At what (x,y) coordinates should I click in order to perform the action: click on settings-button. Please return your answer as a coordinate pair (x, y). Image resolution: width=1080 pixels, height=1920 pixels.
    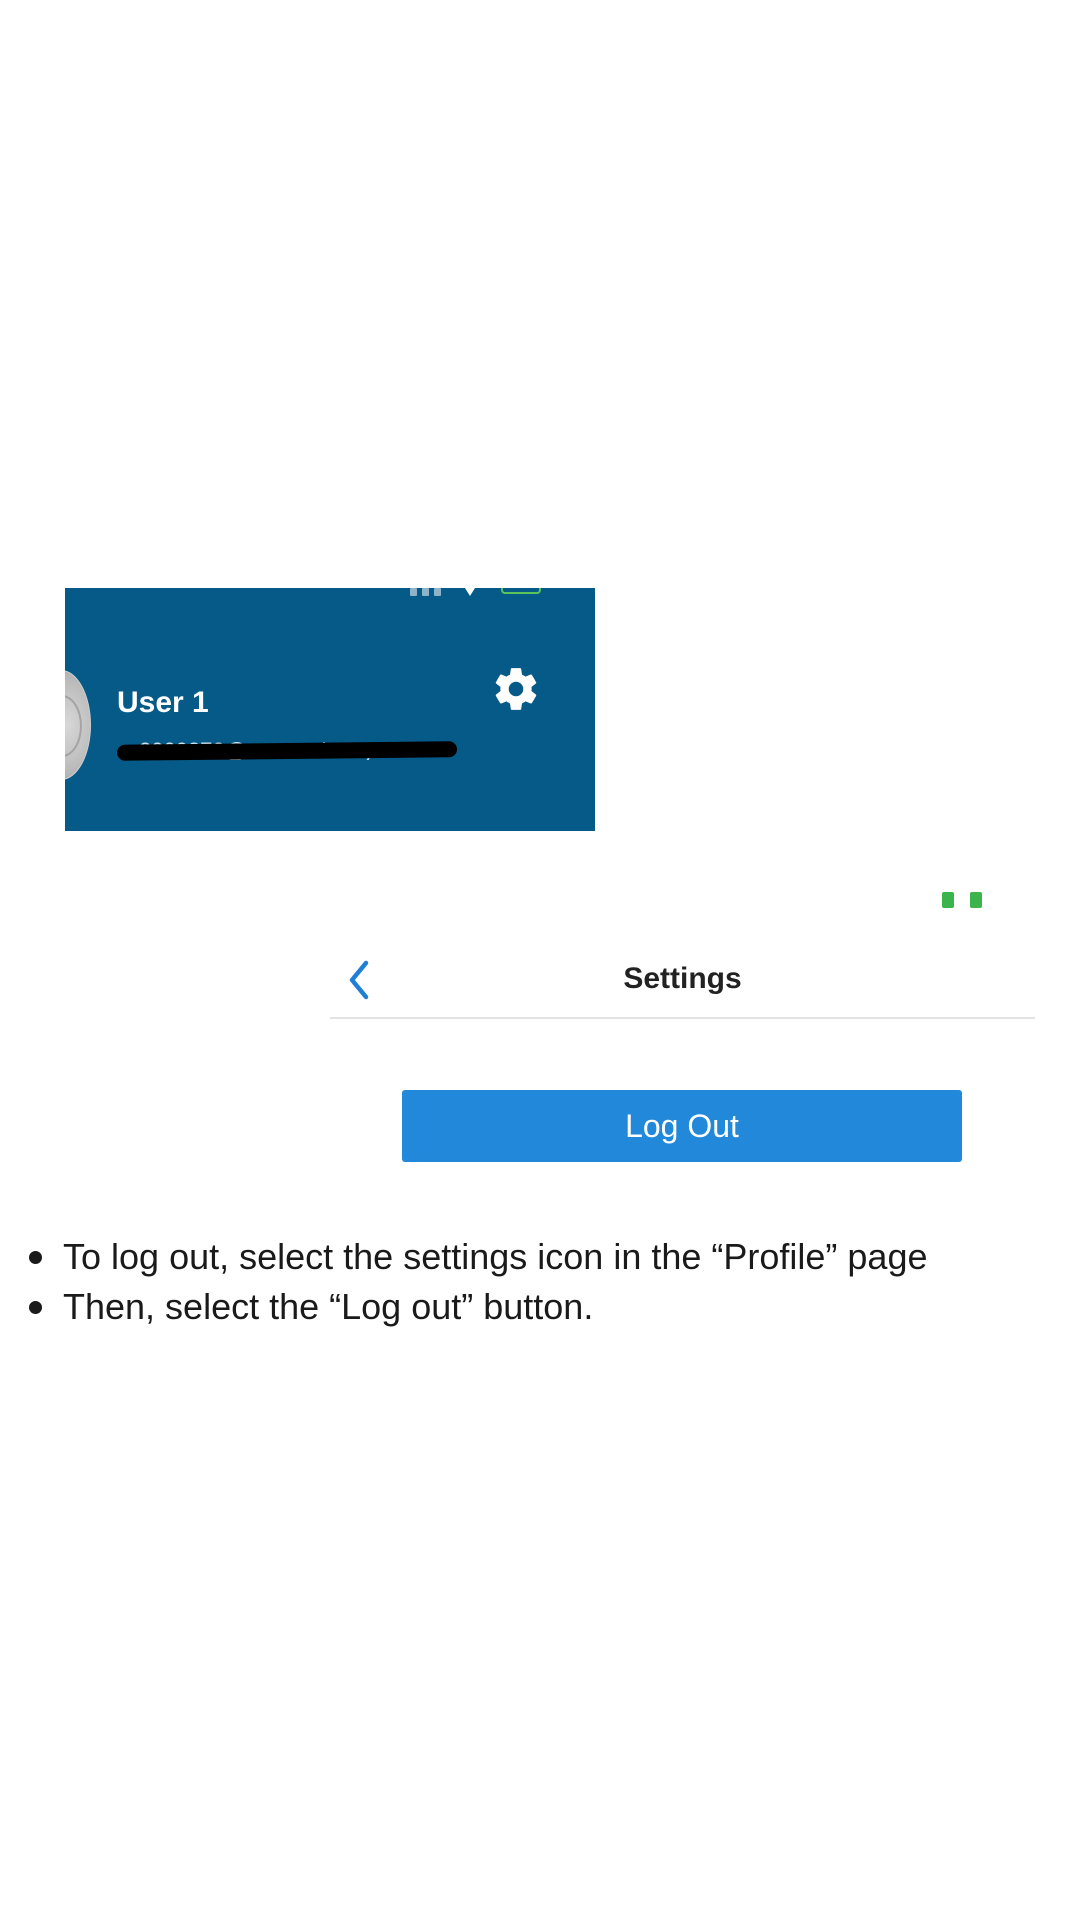
    Looking at the image, I should click on (516, 689).